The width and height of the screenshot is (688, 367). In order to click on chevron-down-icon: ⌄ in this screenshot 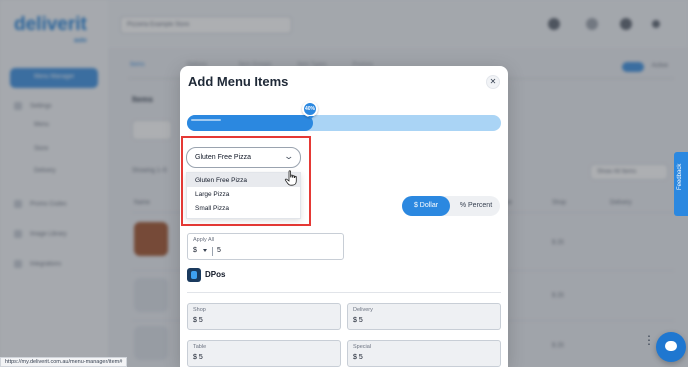, I will do `click(289, 156)`.